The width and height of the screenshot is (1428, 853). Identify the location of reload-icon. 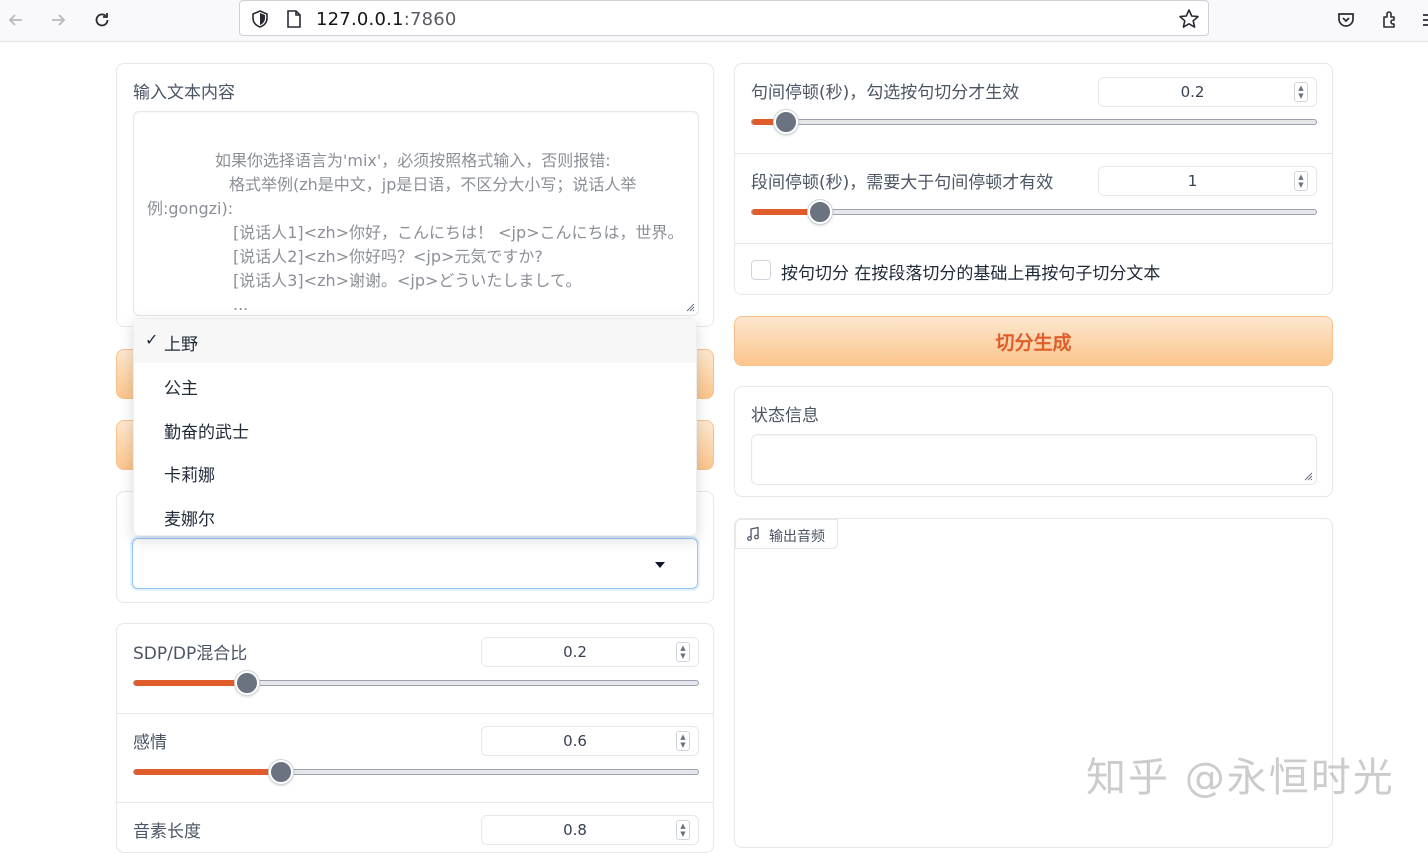
(102, 20).